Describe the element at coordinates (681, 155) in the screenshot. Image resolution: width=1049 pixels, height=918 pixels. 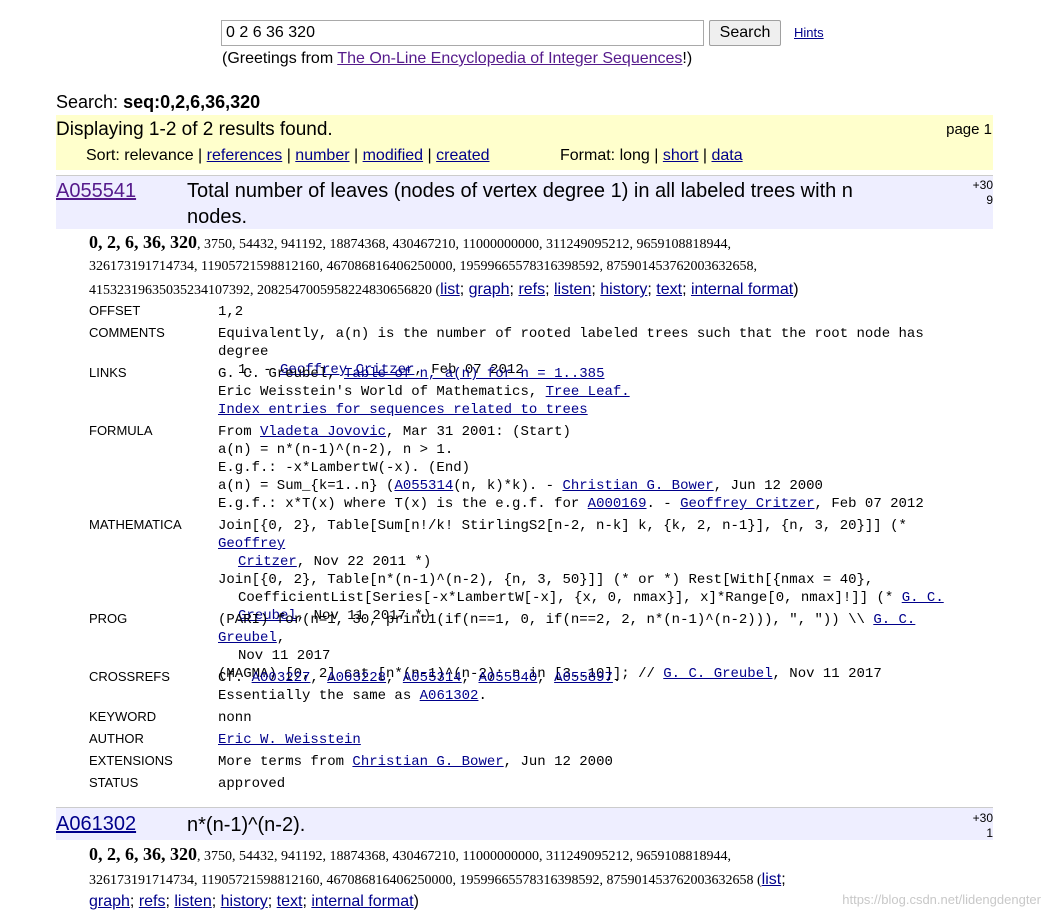
I see `format-short-link: short` at that location.